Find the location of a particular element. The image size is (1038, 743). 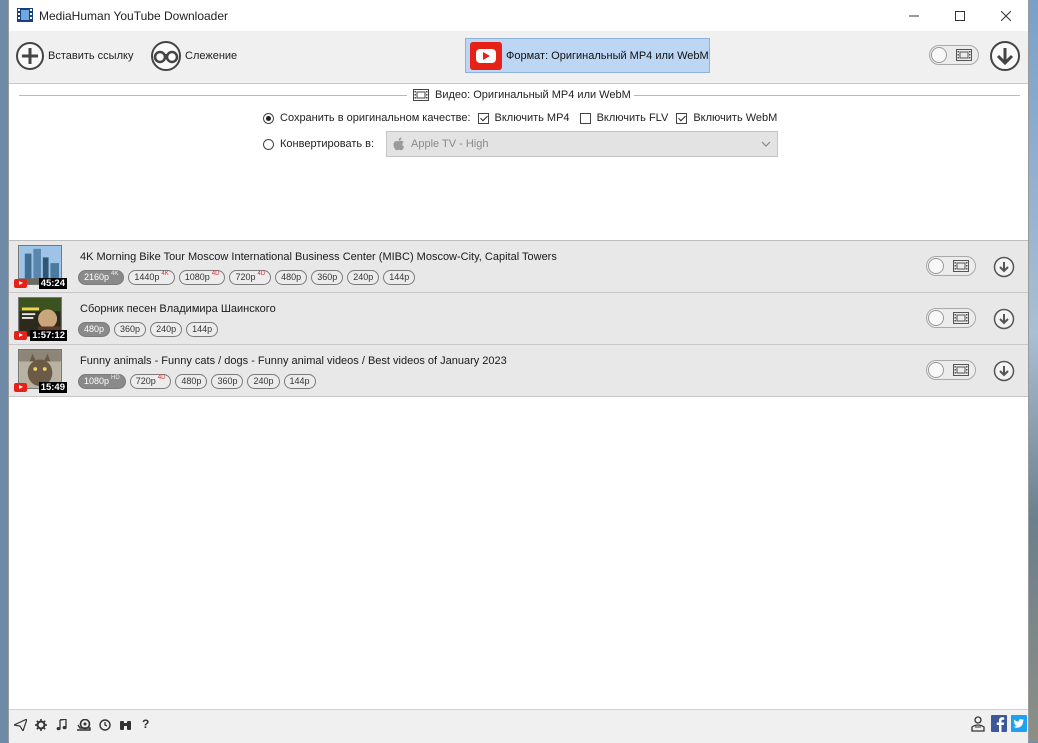

convert-profile-select: Apple TV - High is located at coordinates (582, 144).